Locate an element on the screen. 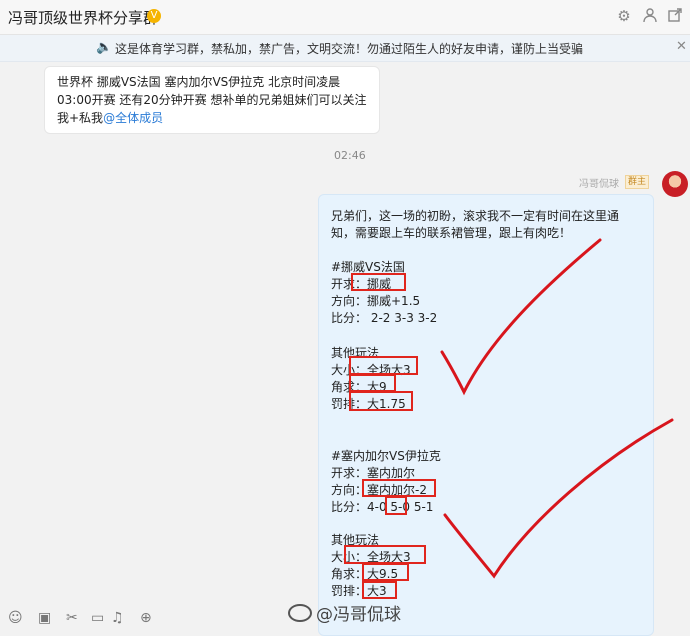 This screenshot has width=690, height=636. gear-icon: ⚙ is located at coordinates (624, 16).